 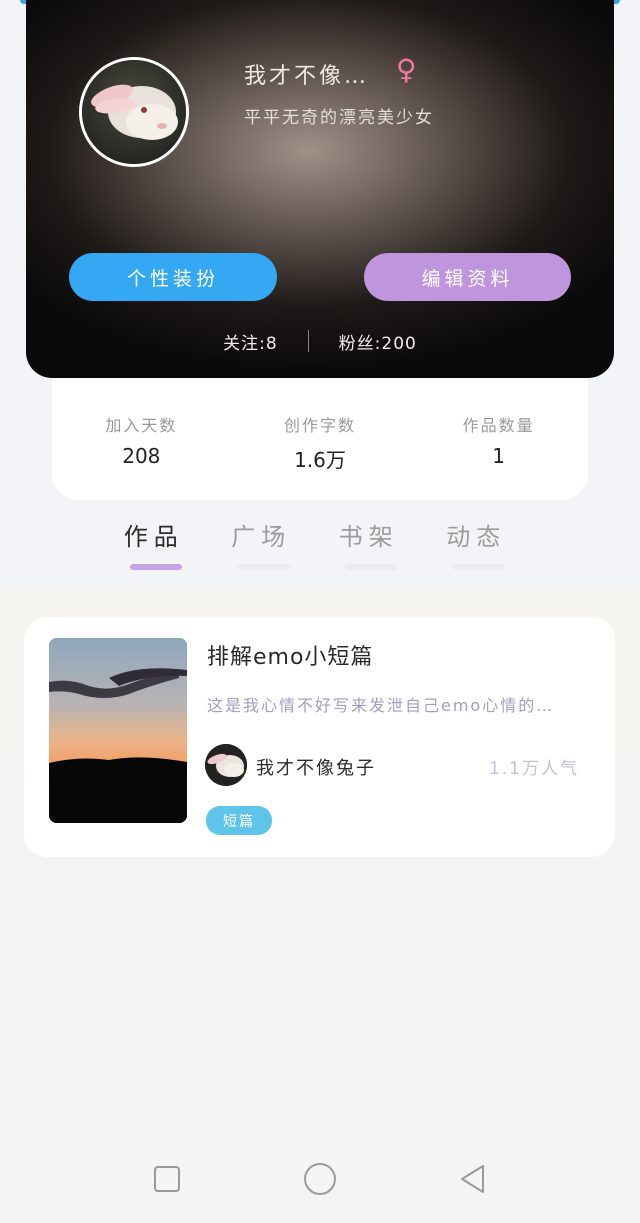 I want to click on rabbit-avatar-image, so click(x=134, y=112).